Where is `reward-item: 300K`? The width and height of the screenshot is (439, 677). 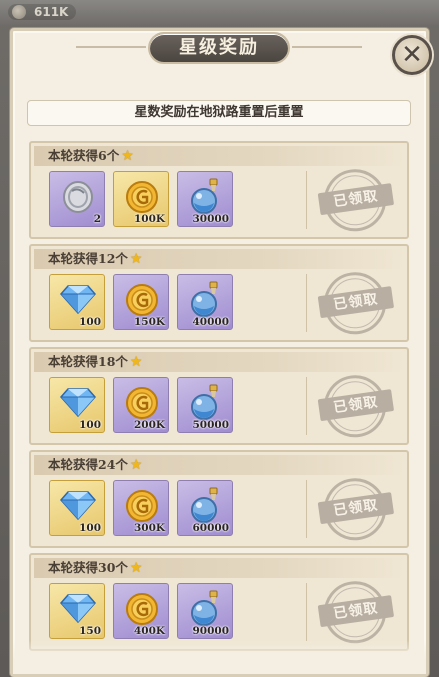
reward-item: 300K is located at coordinates (141, 508).